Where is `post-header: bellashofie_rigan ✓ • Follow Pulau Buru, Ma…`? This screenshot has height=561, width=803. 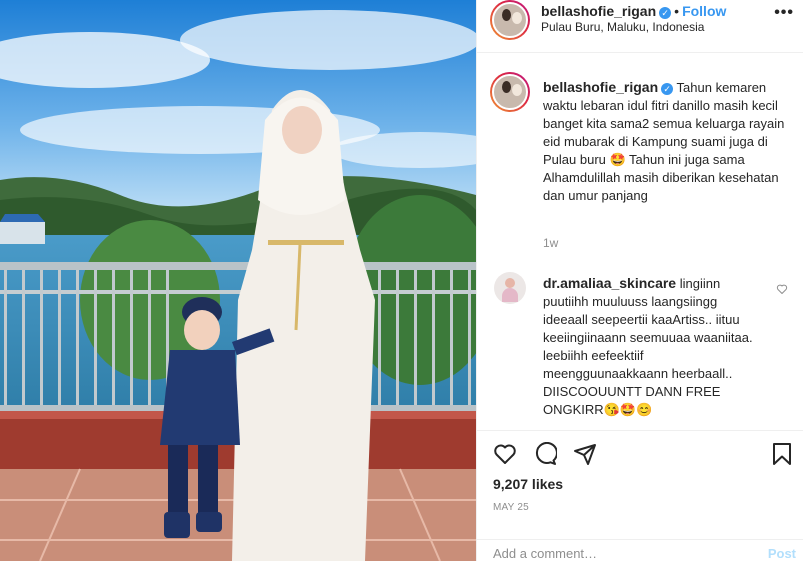
post-header: bellashofie_rigan ✓ • Follow Pulau Buru, Ma… is located at coordinates (640, 26).